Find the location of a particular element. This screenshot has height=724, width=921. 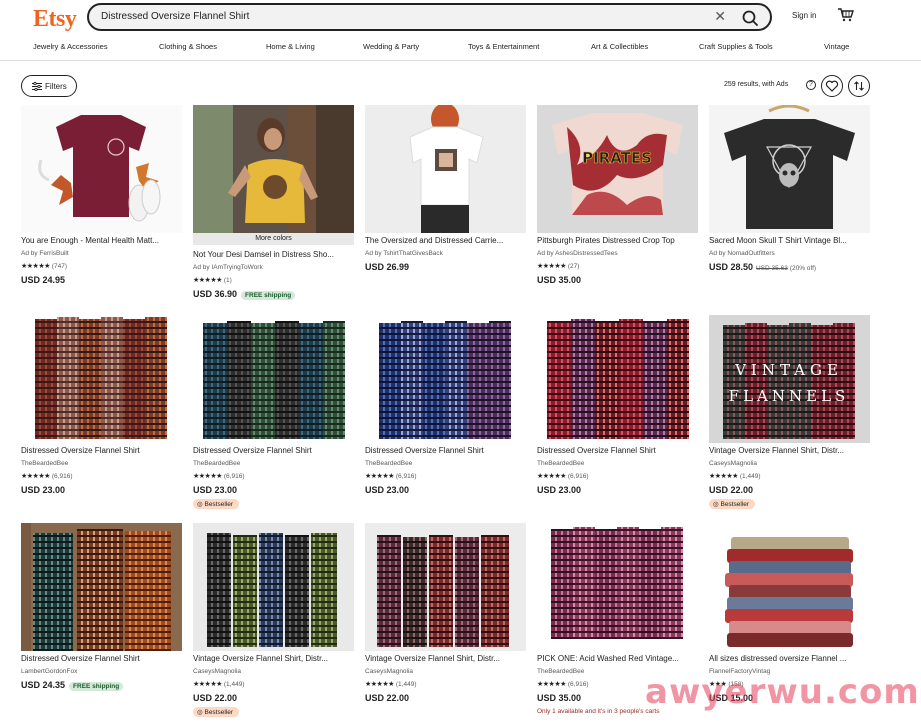

listing-price: USD 35.00 is located at coordinates (559, 698).